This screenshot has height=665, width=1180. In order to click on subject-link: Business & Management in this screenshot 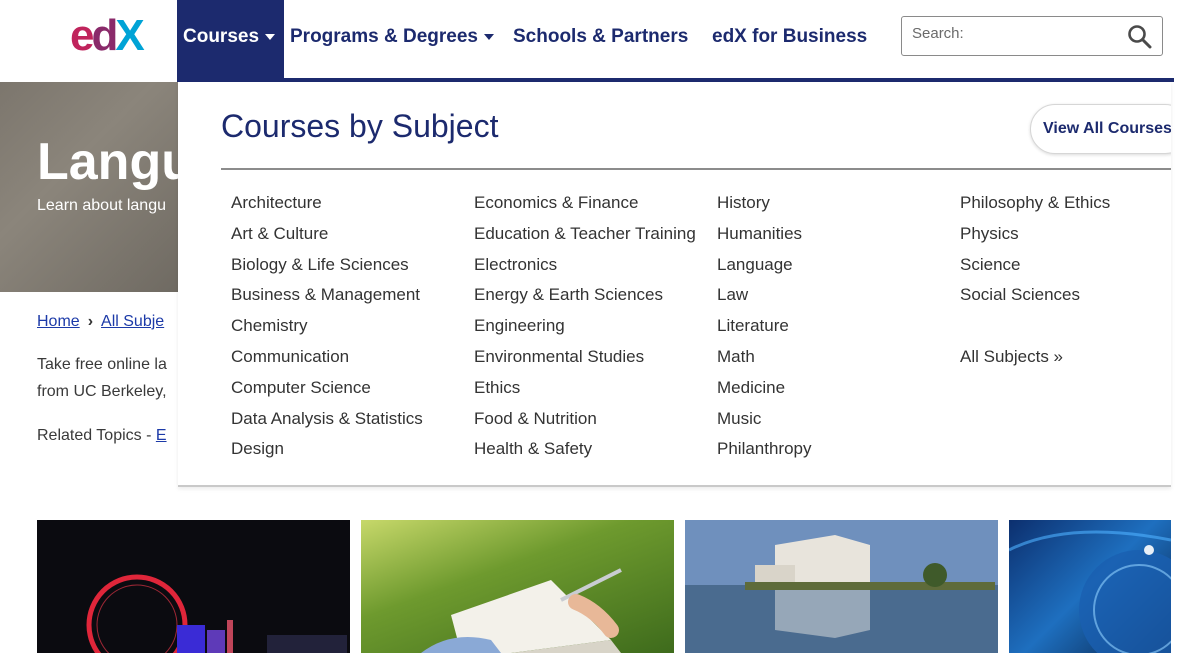, I will do `click(327, 300)`.